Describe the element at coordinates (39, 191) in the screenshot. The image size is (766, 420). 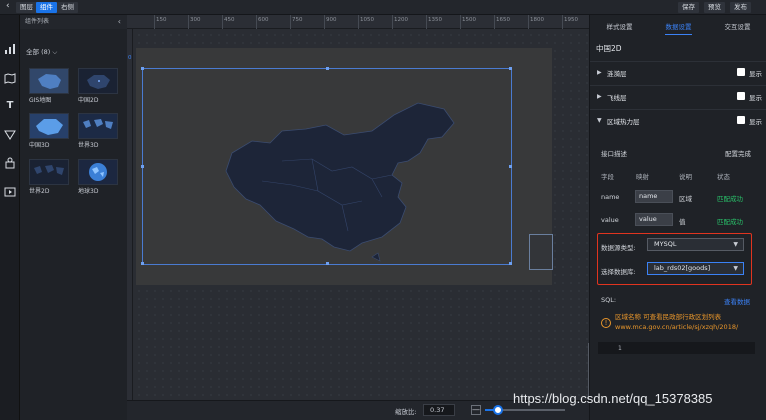
I see `tile-label: 世界2D` at that location.